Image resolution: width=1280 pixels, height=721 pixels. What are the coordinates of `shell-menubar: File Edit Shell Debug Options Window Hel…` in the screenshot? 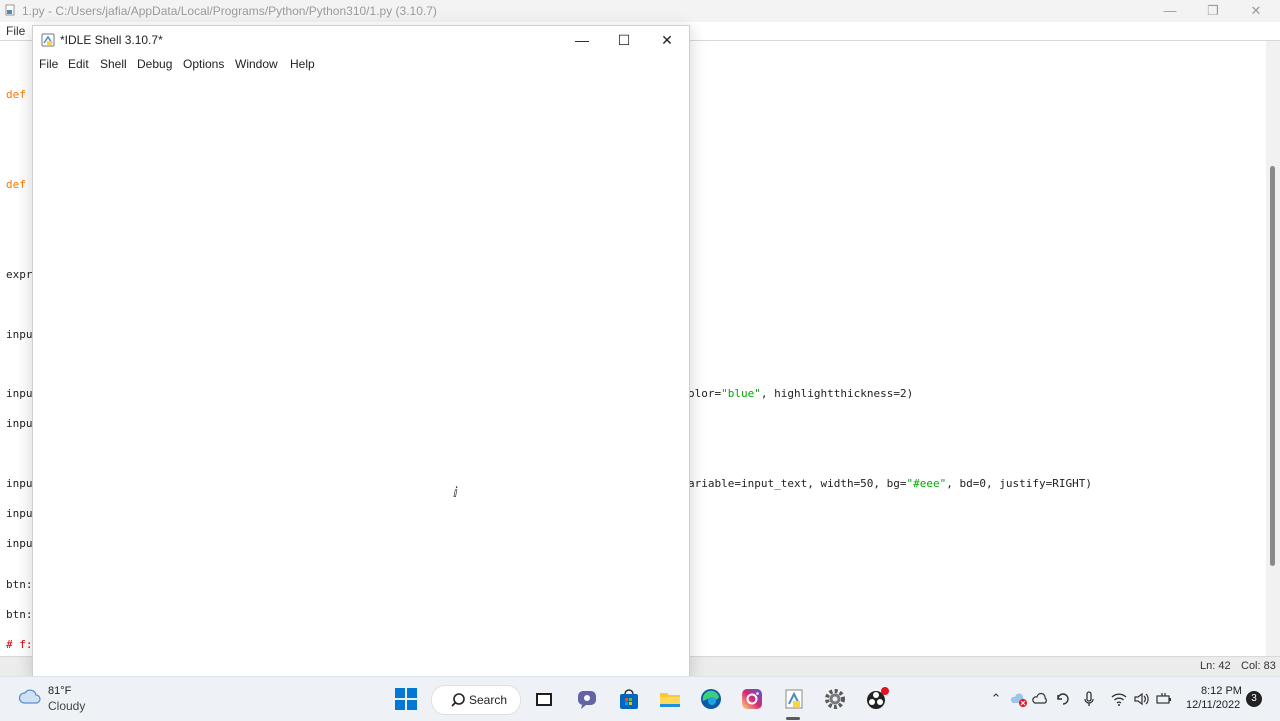 It's located at (361, 64).